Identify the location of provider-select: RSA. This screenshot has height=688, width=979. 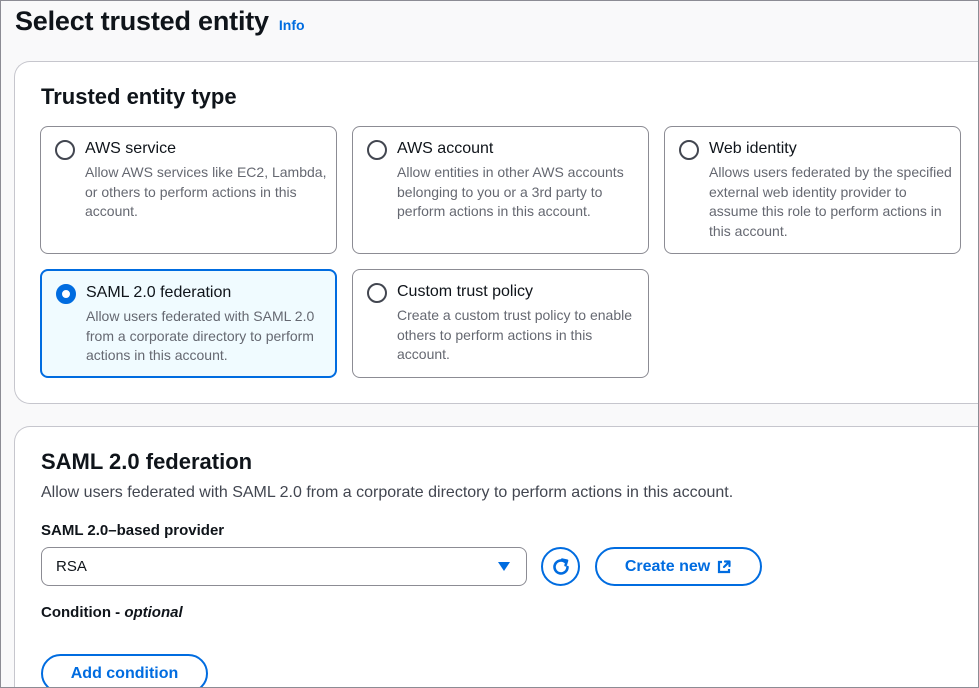
(284, 566).